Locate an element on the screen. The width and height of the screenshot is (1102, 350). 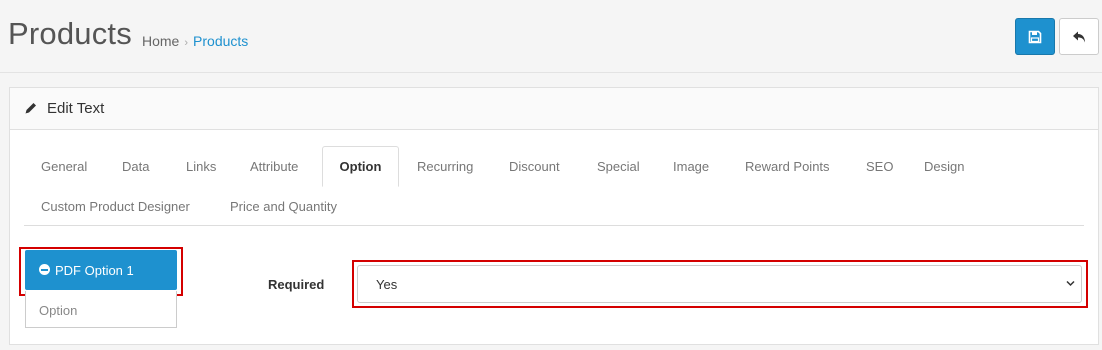
reply-icon is located at coordinates (1079, 36).